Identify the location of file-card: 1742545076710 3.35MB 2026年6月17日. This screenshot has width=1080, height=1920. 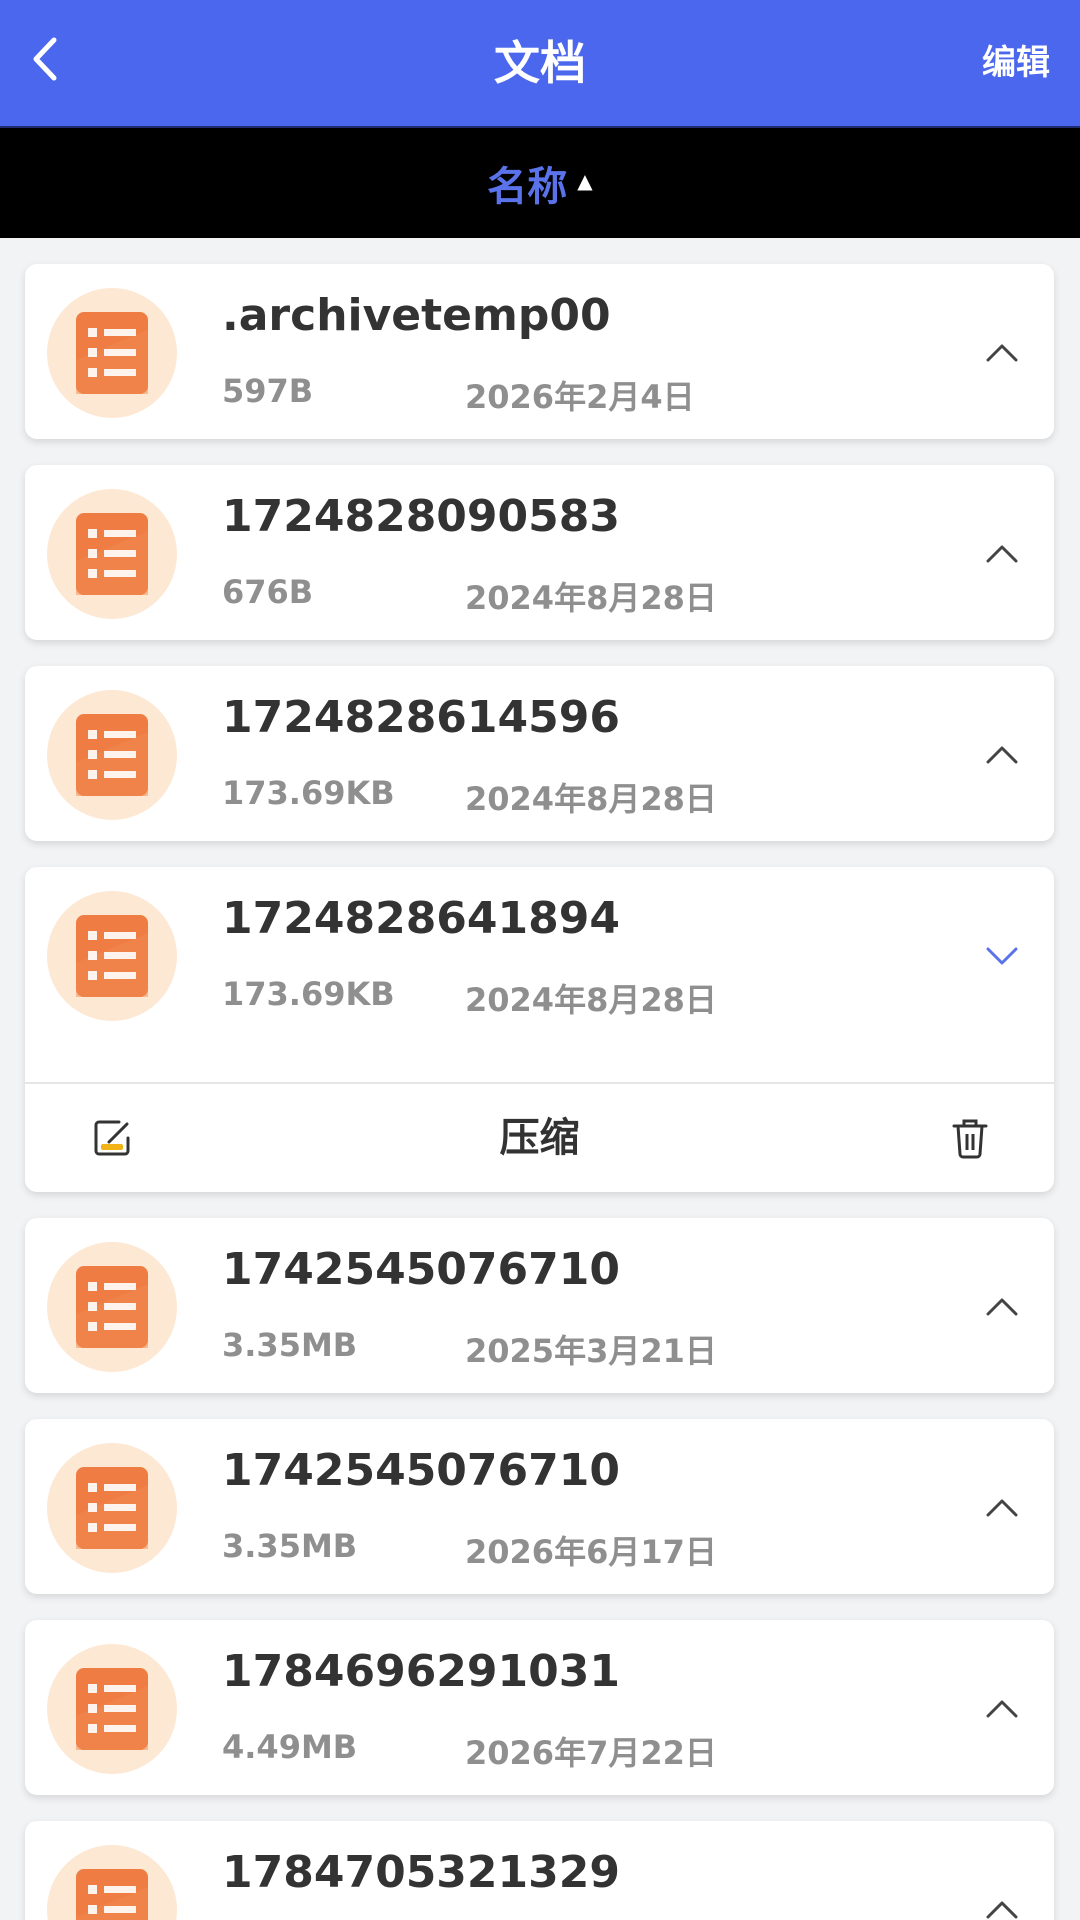
(539, 1506).